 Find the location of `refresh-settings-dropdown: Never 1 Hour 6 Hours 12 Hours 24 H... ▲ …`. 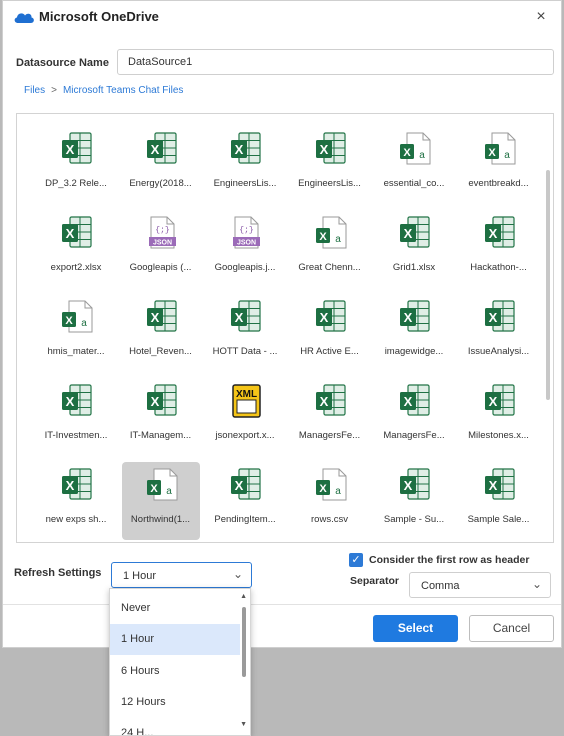

refresh-settings-dropdown: Never 1 Hour 6 Hours 12 Hours 24 H... ▲ … is located at coordinates (180, 662).